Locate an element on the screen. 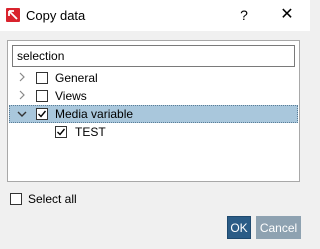 This screenshot has width=320, height=249. tree-item-label: Views is located at coordinates (71, 96).